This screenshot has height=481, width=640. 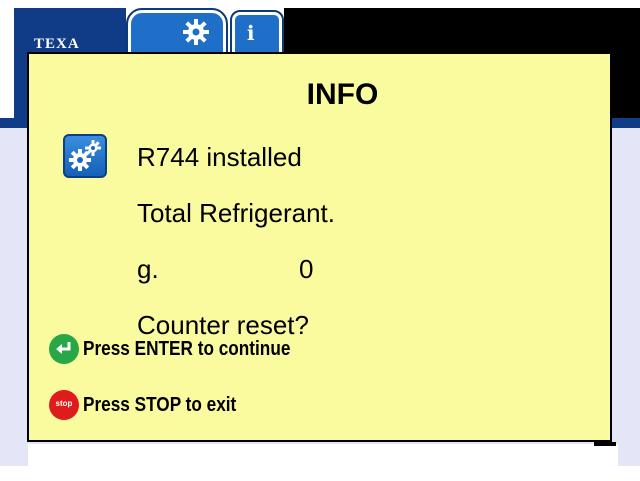 I want to click on stop-button: stop, so click(x=64, y=405).